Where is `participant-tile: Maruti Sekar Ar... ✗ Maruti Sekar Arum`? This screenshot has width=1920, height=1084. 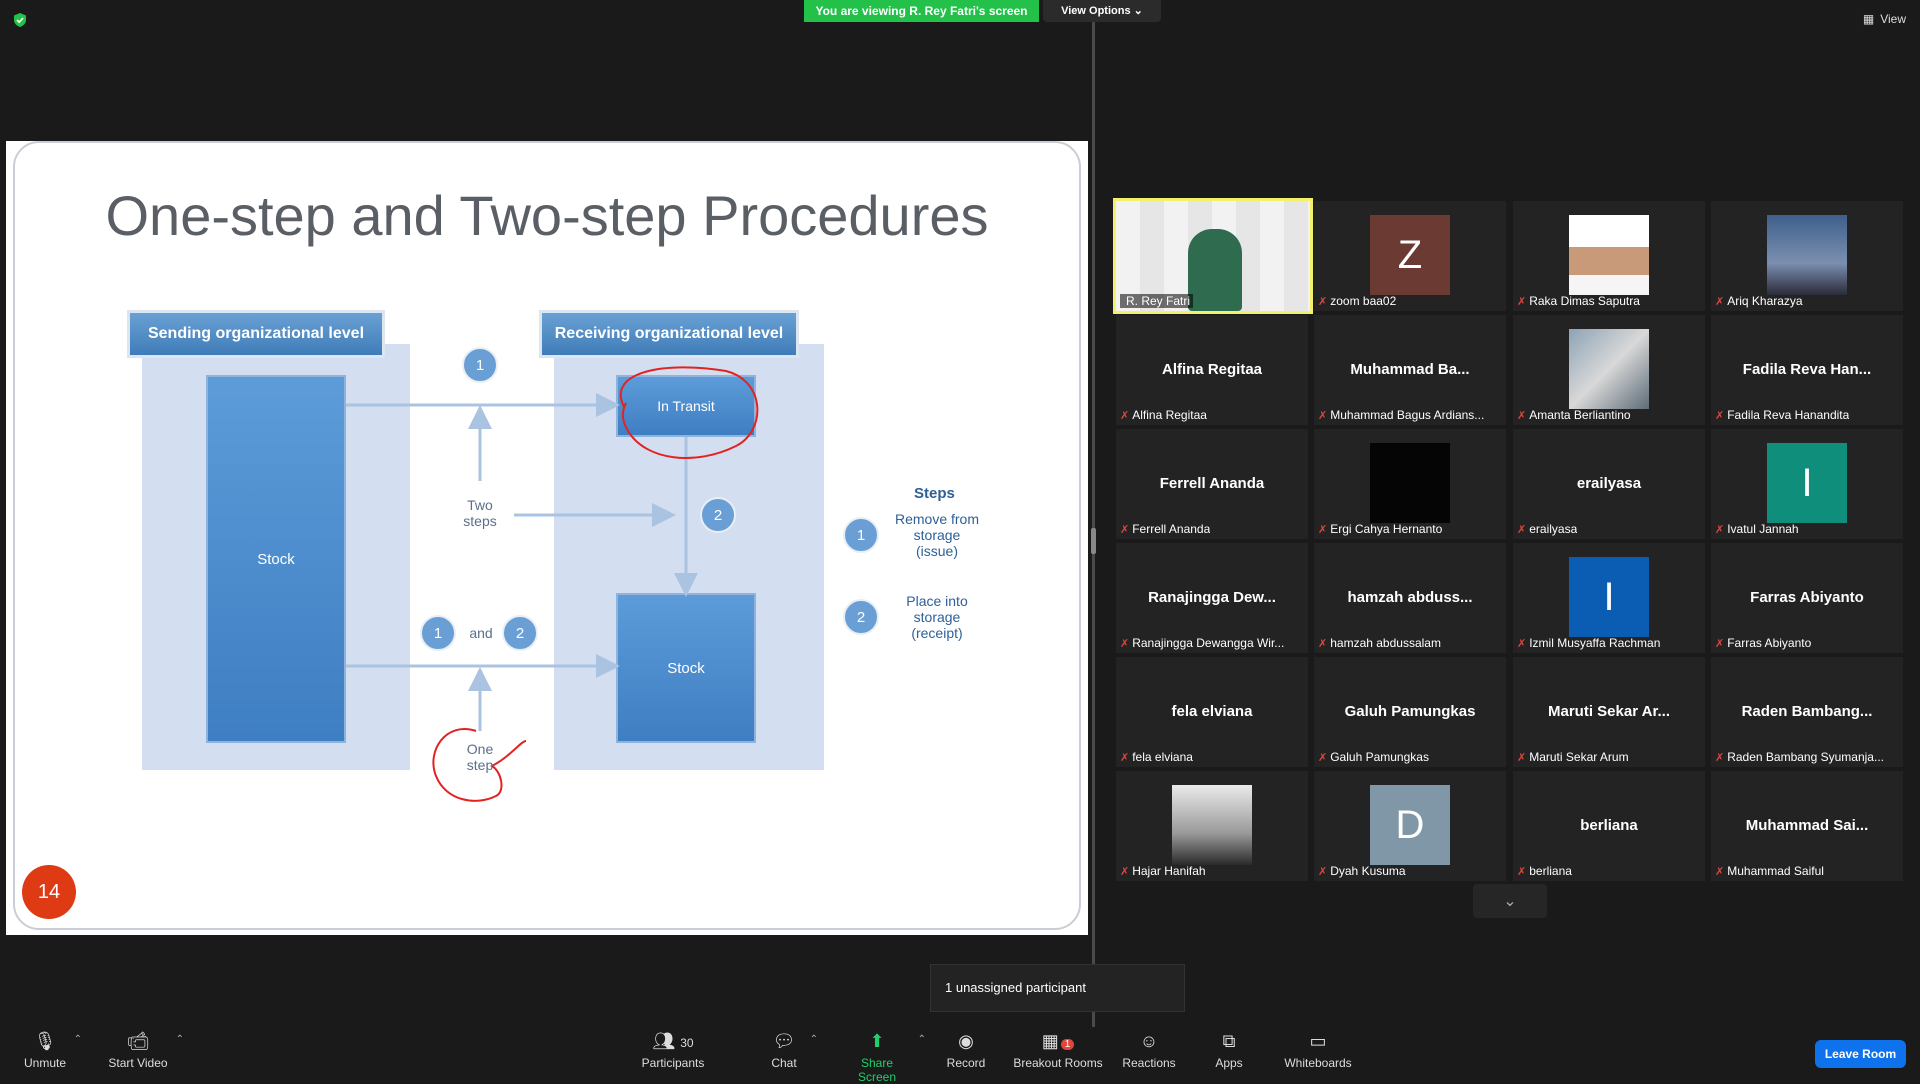
participant-tile: Maruti Sekar Ar... ✗ Maruti Sekar Arum is located at coordinates (1609, 712).